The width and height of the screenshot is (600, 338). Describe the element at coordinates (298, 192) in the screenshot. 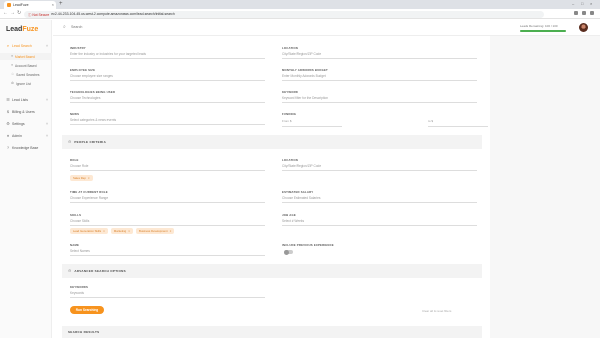

I see `field-label: ESTIMATED SALARY` at that location.